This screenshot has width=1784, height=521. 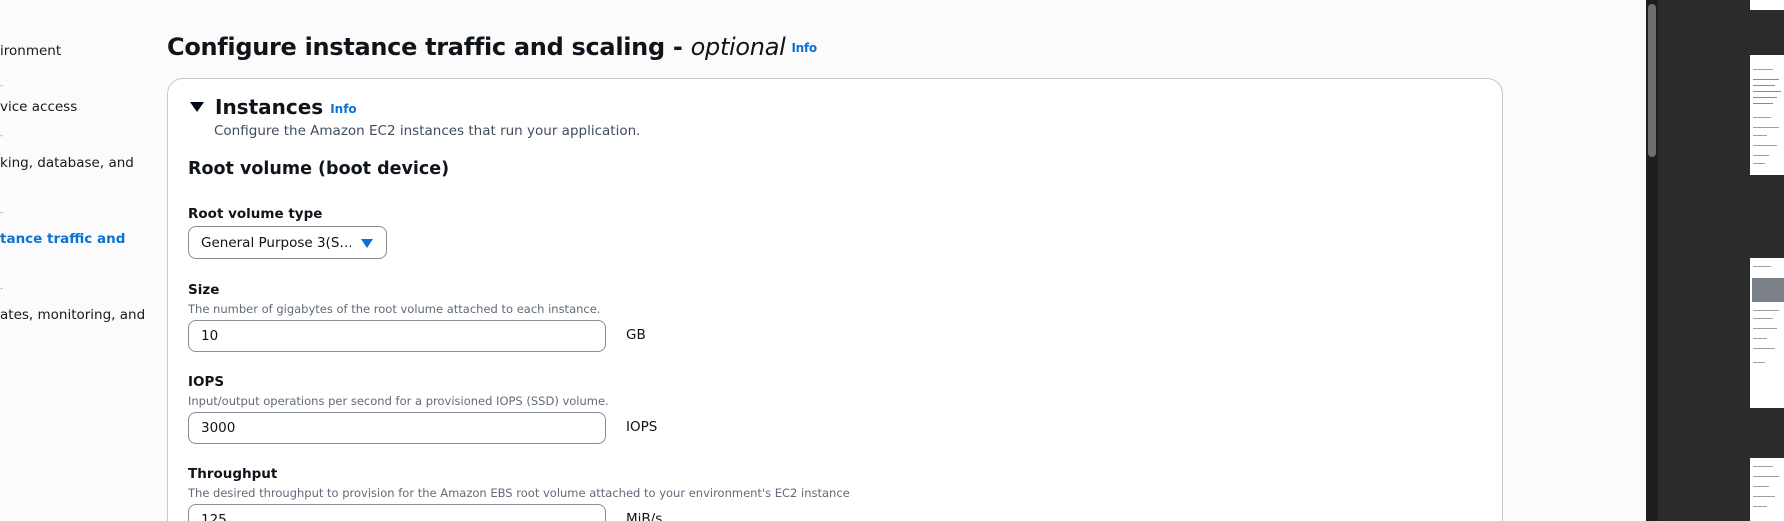 What do you see at coordinates (38, 107) in the screenshot?
I see `step-link-service-access: vice access` at bounding box center [38, 107].